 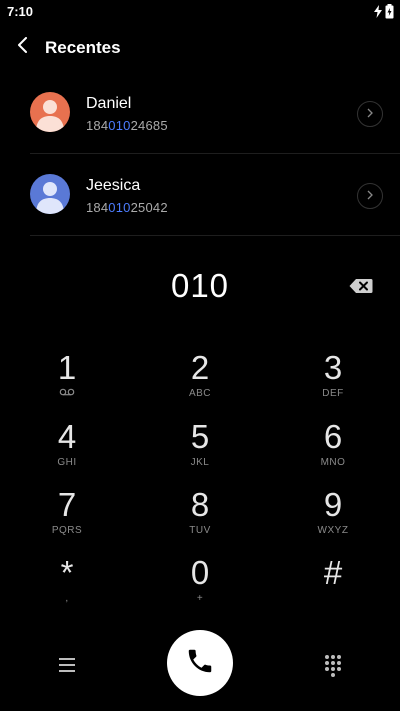 What do you see at coordinates (333, 665) in the screenshot?
I see `dialpad-toggle-button` at bounding box center [333, 665].